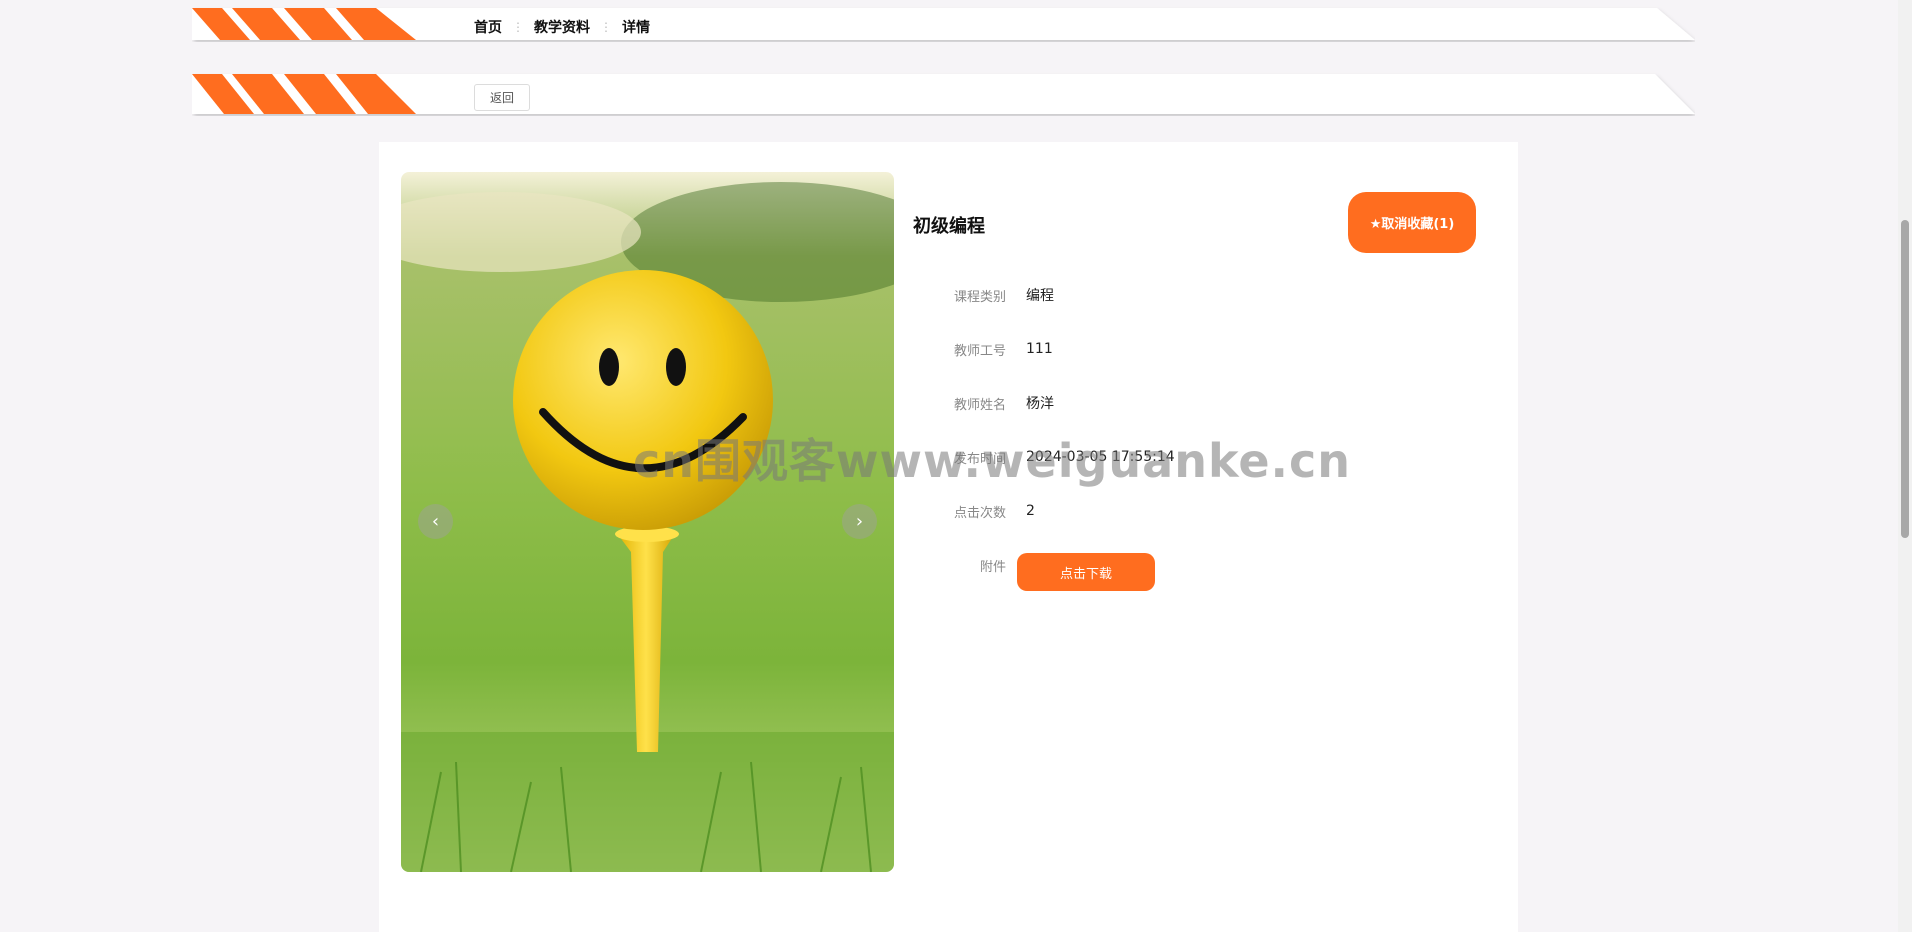 This screenshot has height=932, width=1912. I want to click on unfavorite-button: ★取消收藏(1), so click(1412, 222).